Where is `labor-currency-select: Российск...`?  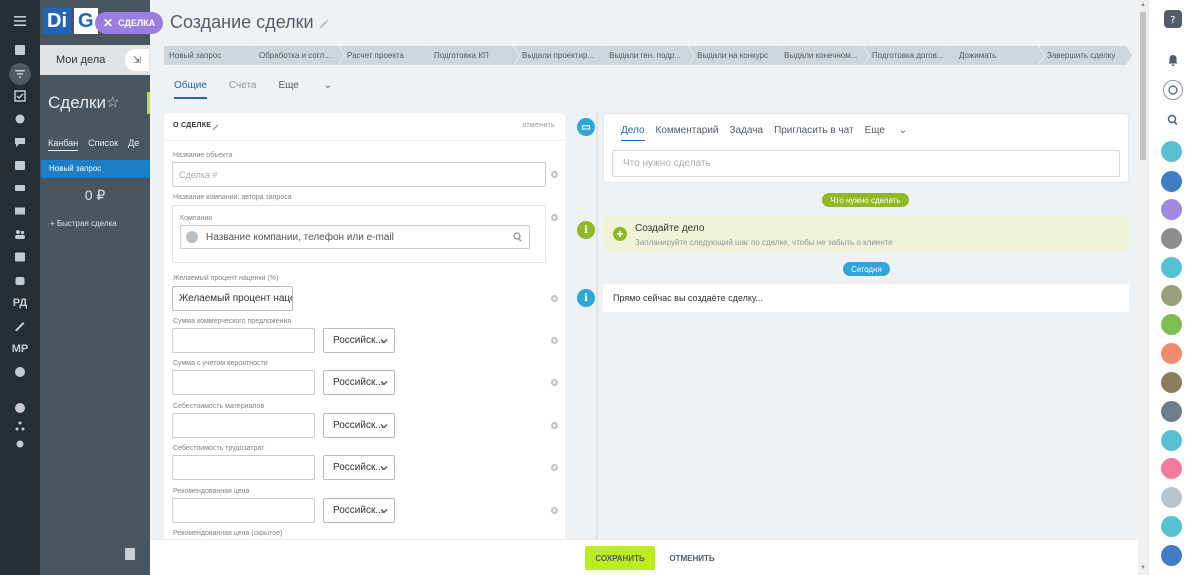 labor-currency-select: Российск... is located at coordinates (359, 467).